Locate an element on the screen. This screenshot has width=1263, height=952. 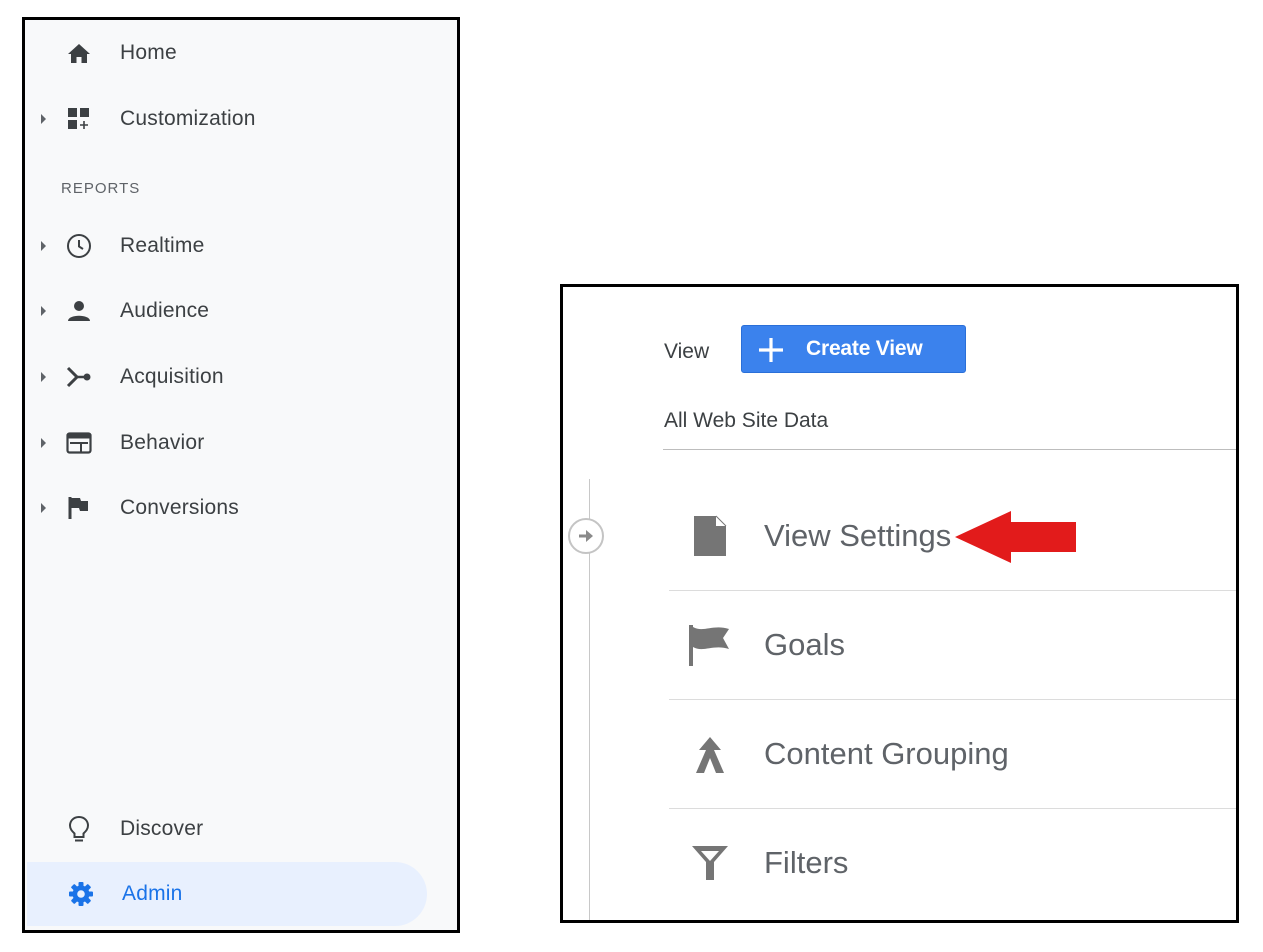
sidebar-item-realtime: Realtime is located at coordinates (225, 246).